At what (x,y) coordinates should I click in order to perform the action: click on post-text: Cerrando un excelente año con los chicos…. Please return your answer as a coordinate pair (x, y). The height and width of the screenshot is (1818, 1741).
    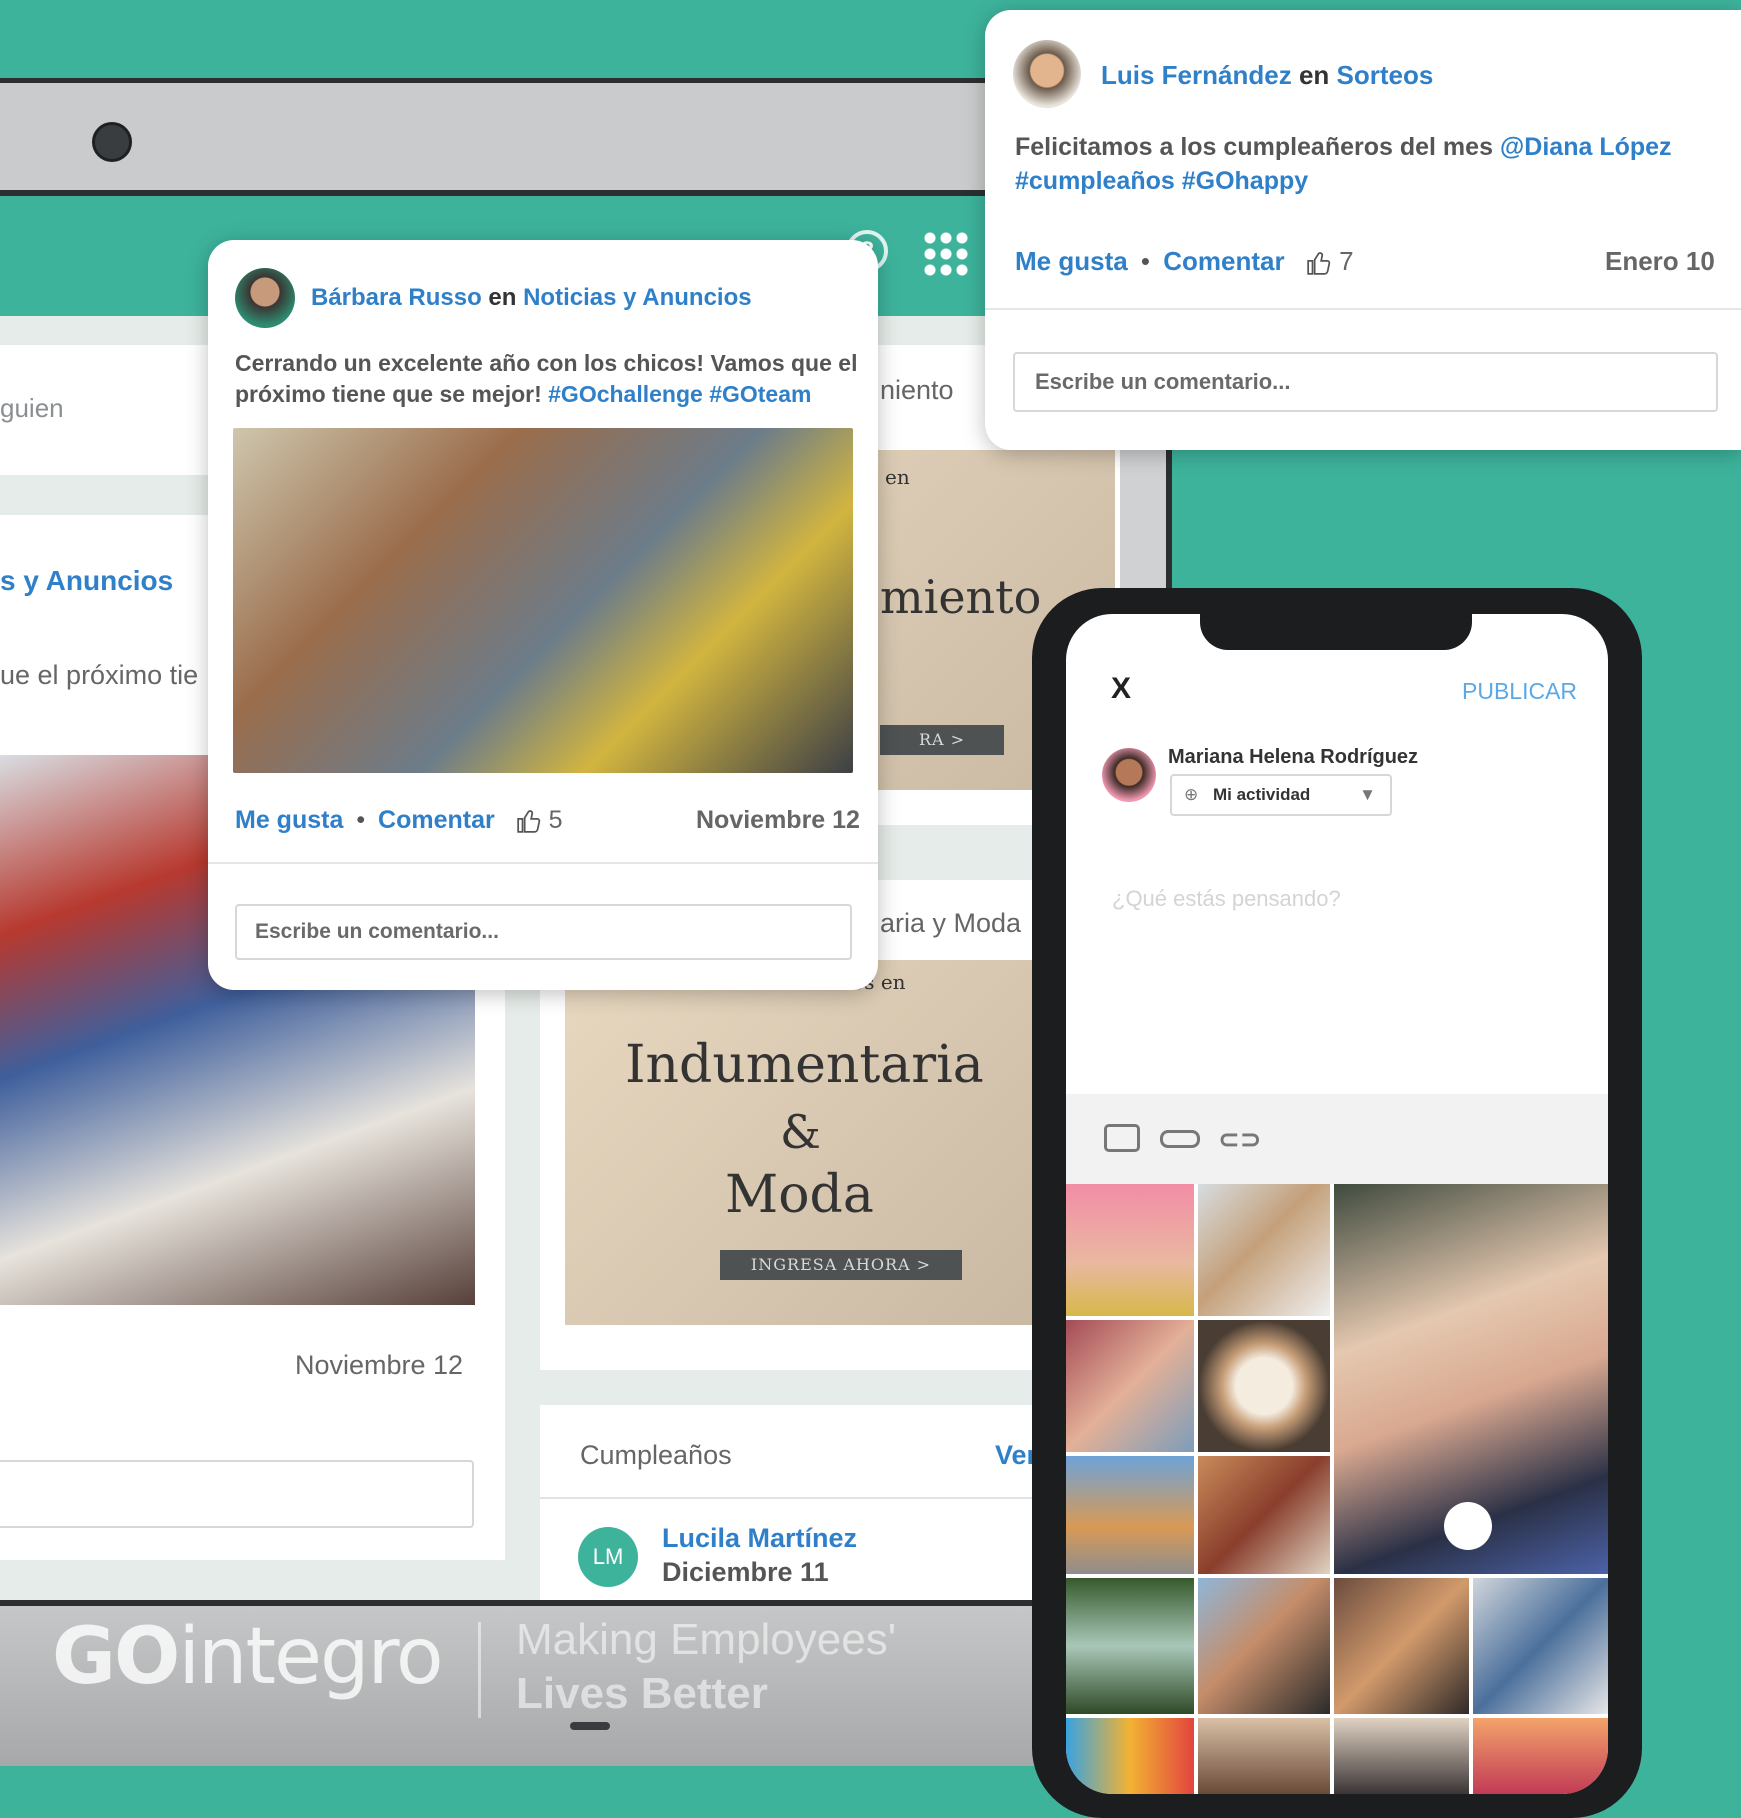
    Looking at the image, I should click on (547, 379).